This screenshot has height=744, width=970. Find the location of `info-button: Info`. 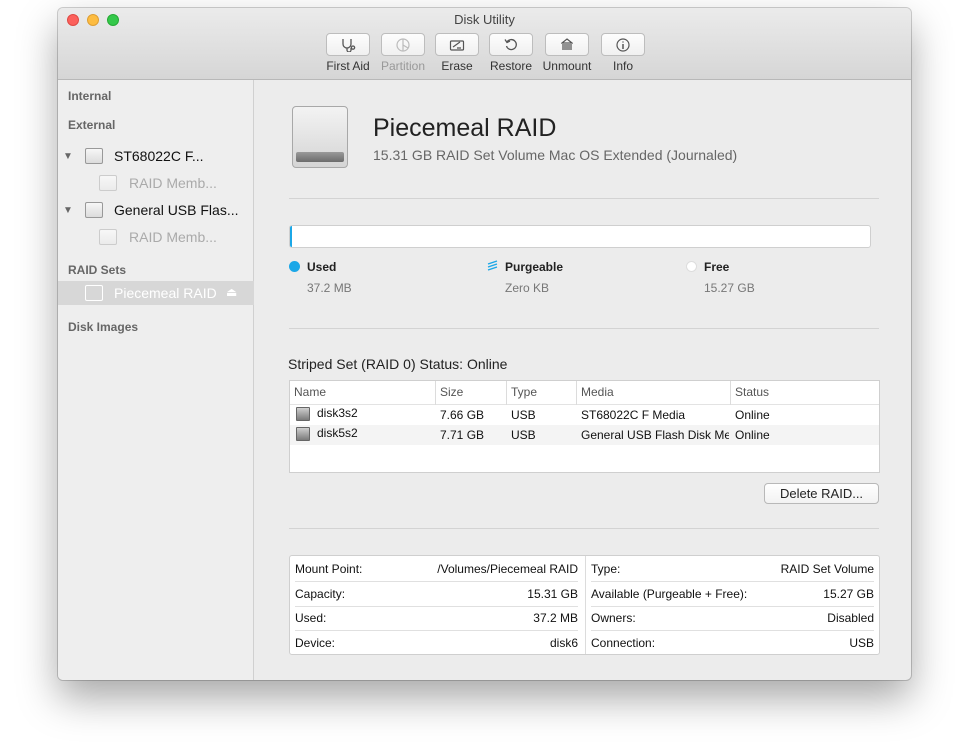

info-button: Info is located at coordinates (623, 53).